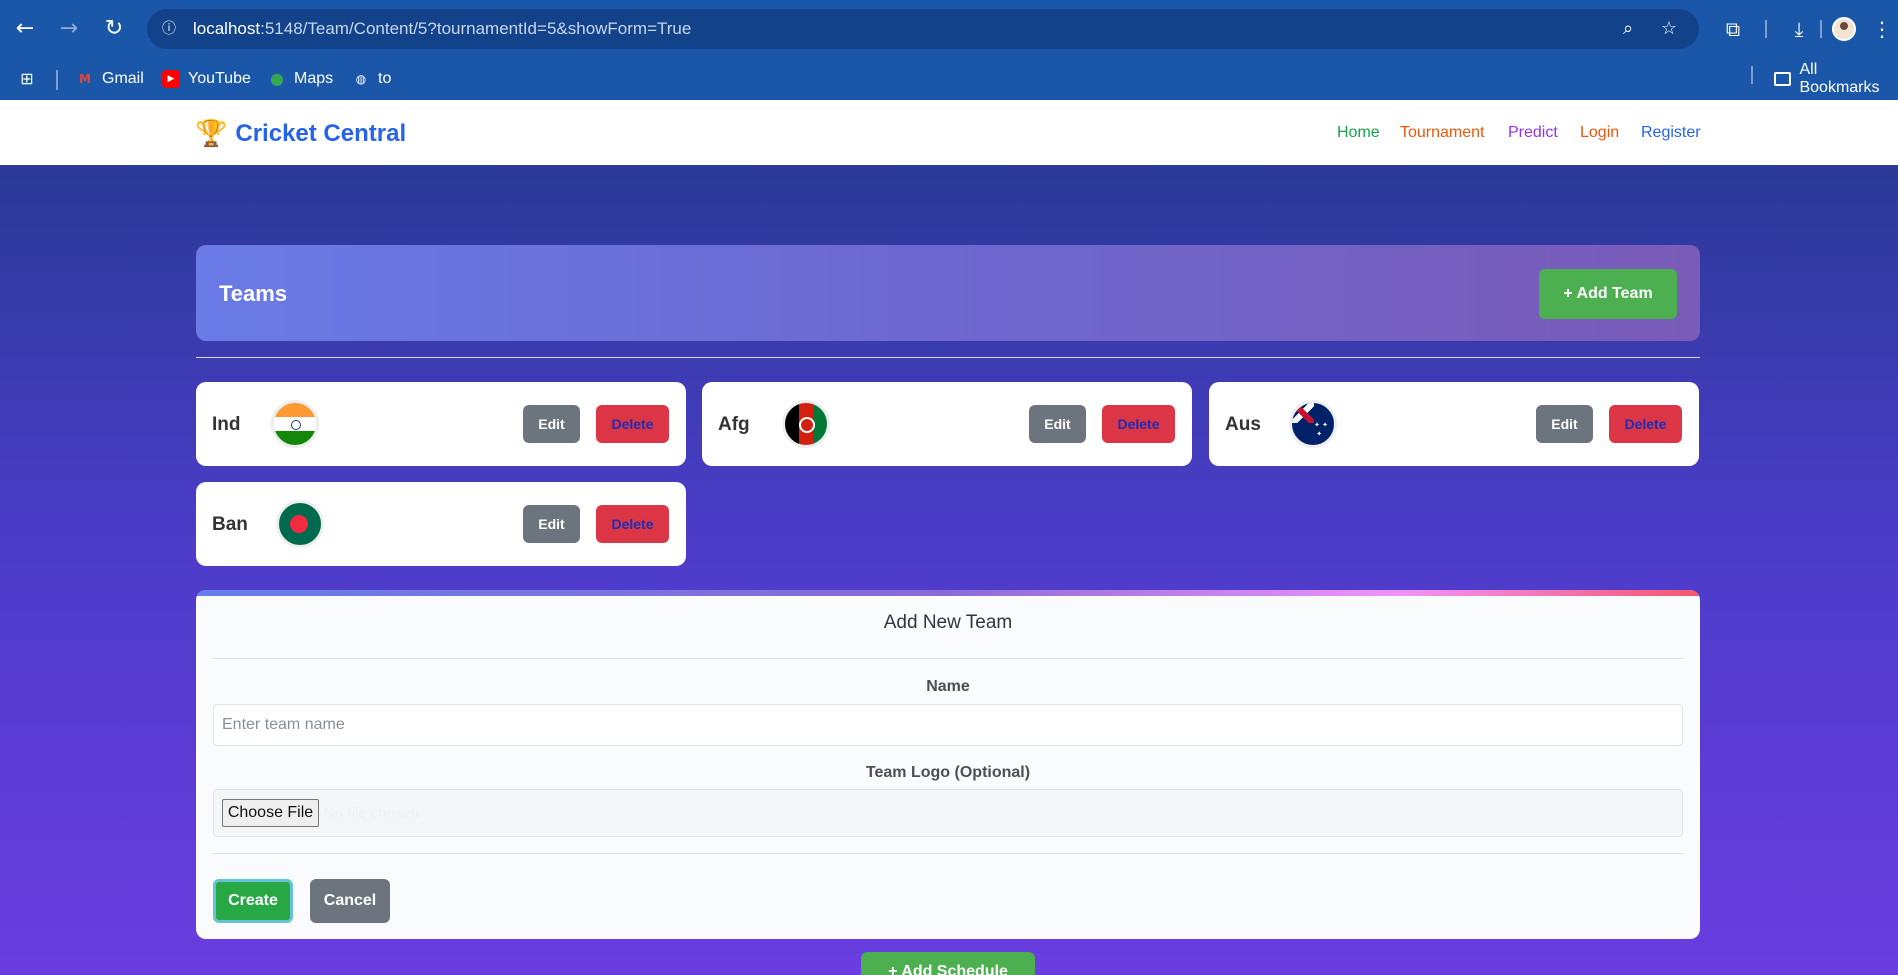 The width and height of the screenshot is (1898, 975). What do you see at coordinates (27, 79) in the screenshot?
I see `apps-grid-icon: ⊞` at bounding box center [27, 79].